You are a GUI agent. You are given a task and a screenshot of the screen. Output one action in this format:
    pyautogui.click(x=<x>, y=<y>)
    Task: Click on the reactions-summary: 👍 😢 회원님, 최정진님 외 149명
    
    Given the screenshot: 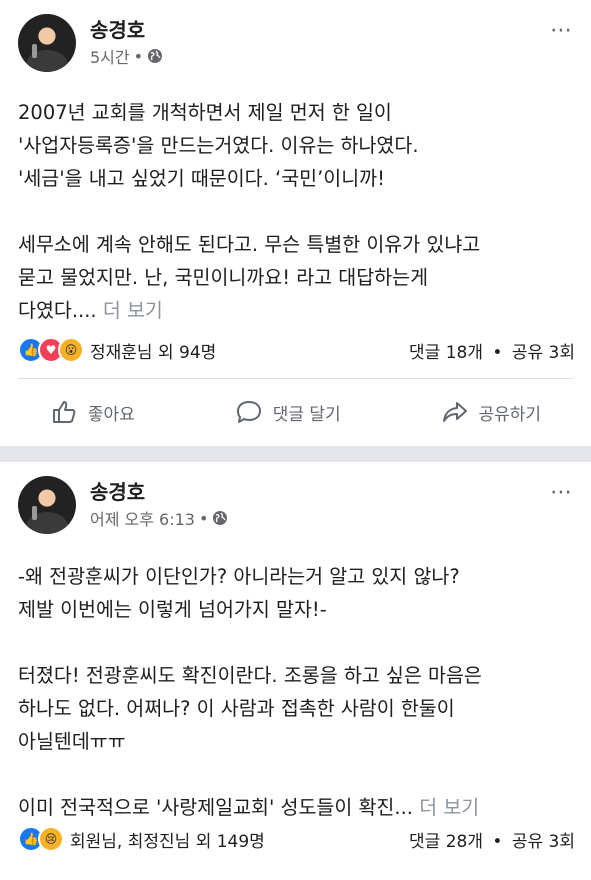 What is the action you would take?
    pyautogui.click(x=141, y=839)
    